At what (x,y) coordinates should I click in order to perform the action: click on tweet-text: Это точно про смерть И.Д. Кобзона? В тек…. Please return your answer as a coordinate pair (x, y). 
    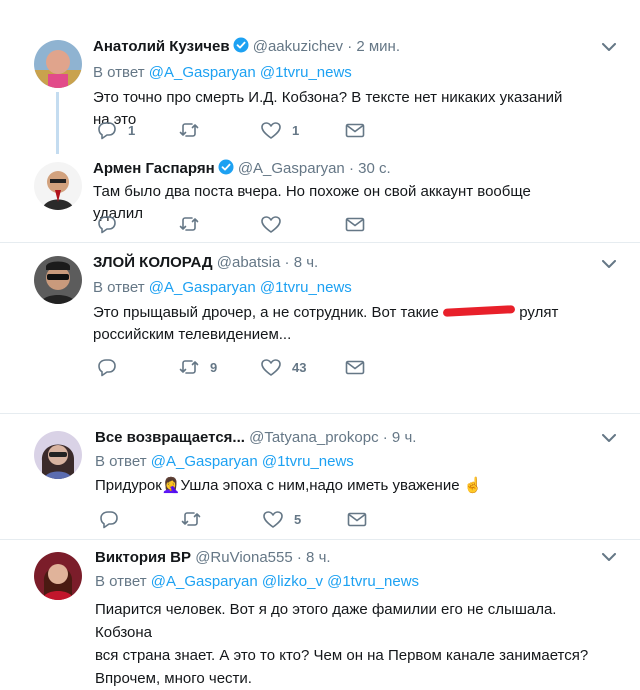
    Looking at the image, I should click on (328, 108).